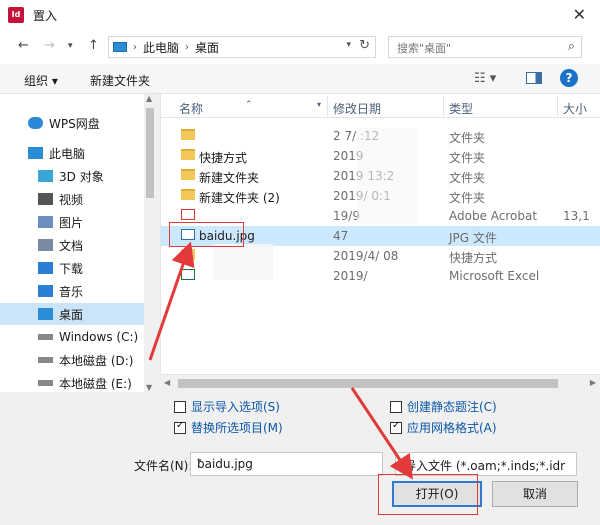  Describe the element at coordinates (171, 301) in the screenshot. I see `arrow-to-file` at that location.